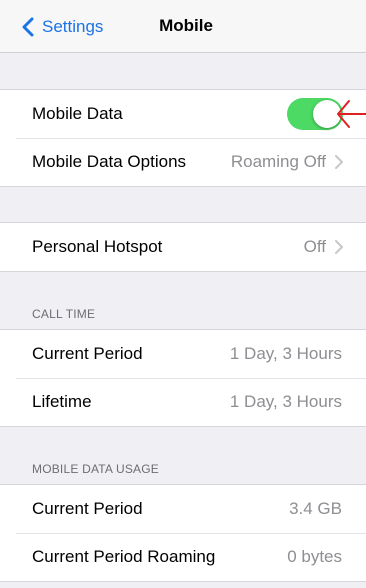 Image resolution: width=366 pixels, height=588 pixels. What do you see at coordinates (315, 508) in the screenshot?
I see `row-value: 3.4 GB` at bounding box center [315, 508].